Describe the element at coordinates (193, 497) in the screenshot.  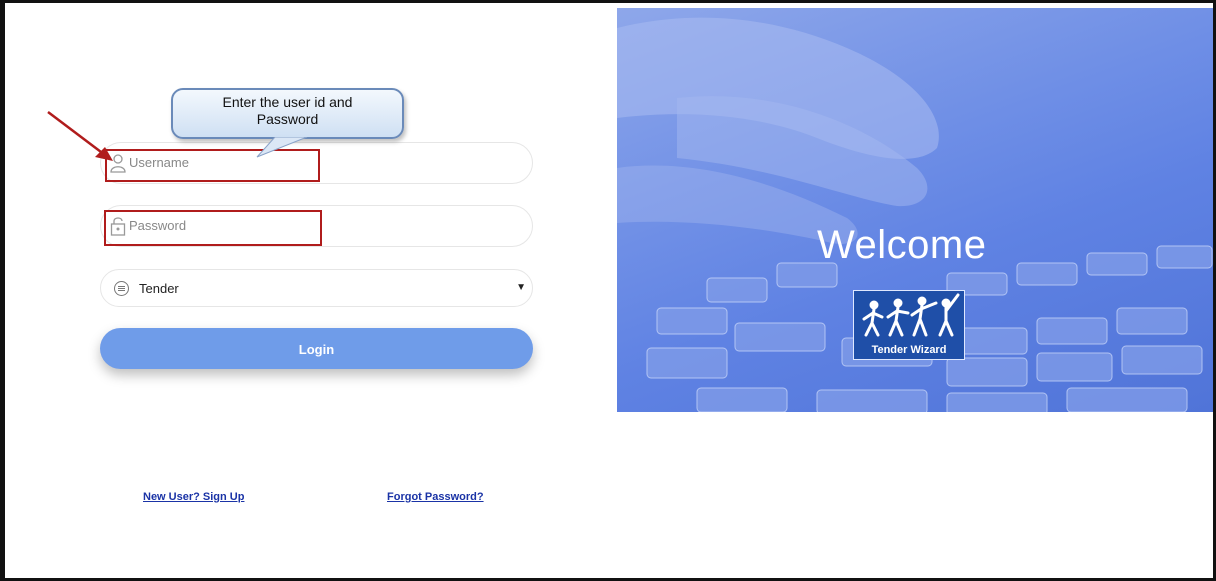
I see `signup-link: New User? Sign Up` at that location.